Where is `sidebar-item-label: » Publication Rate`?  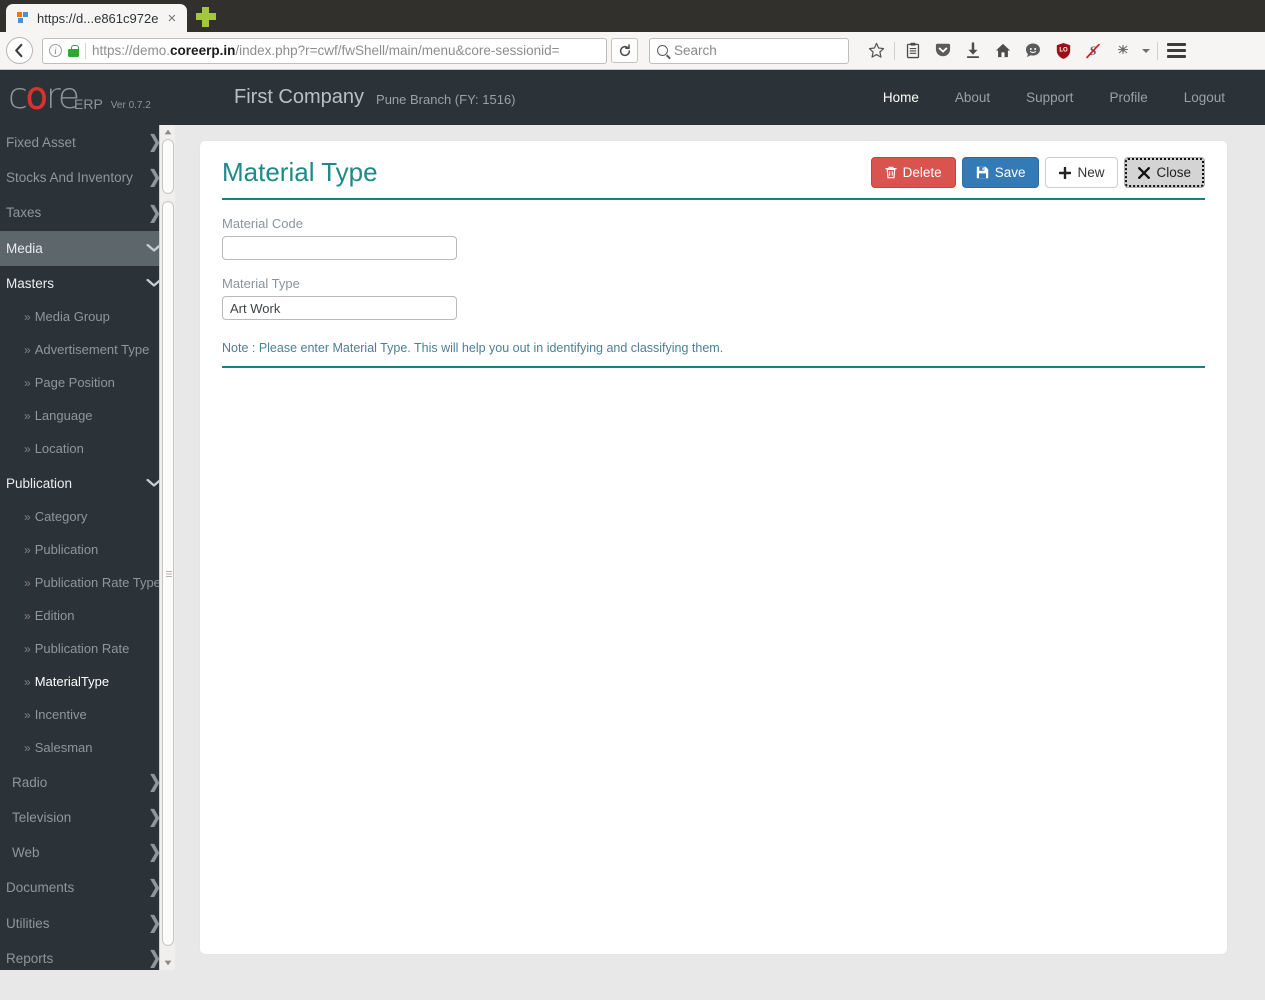 sidebar-item-label: » Publication Rate is located at coordinates (77, 648).